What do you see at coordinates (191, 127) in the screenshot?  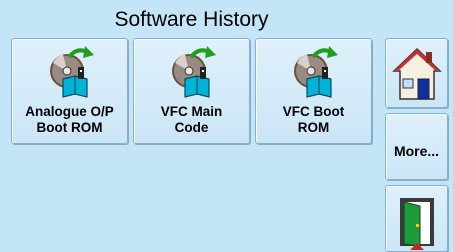 I see `tile-label-line2: Code` at bounding box center [191, 127].